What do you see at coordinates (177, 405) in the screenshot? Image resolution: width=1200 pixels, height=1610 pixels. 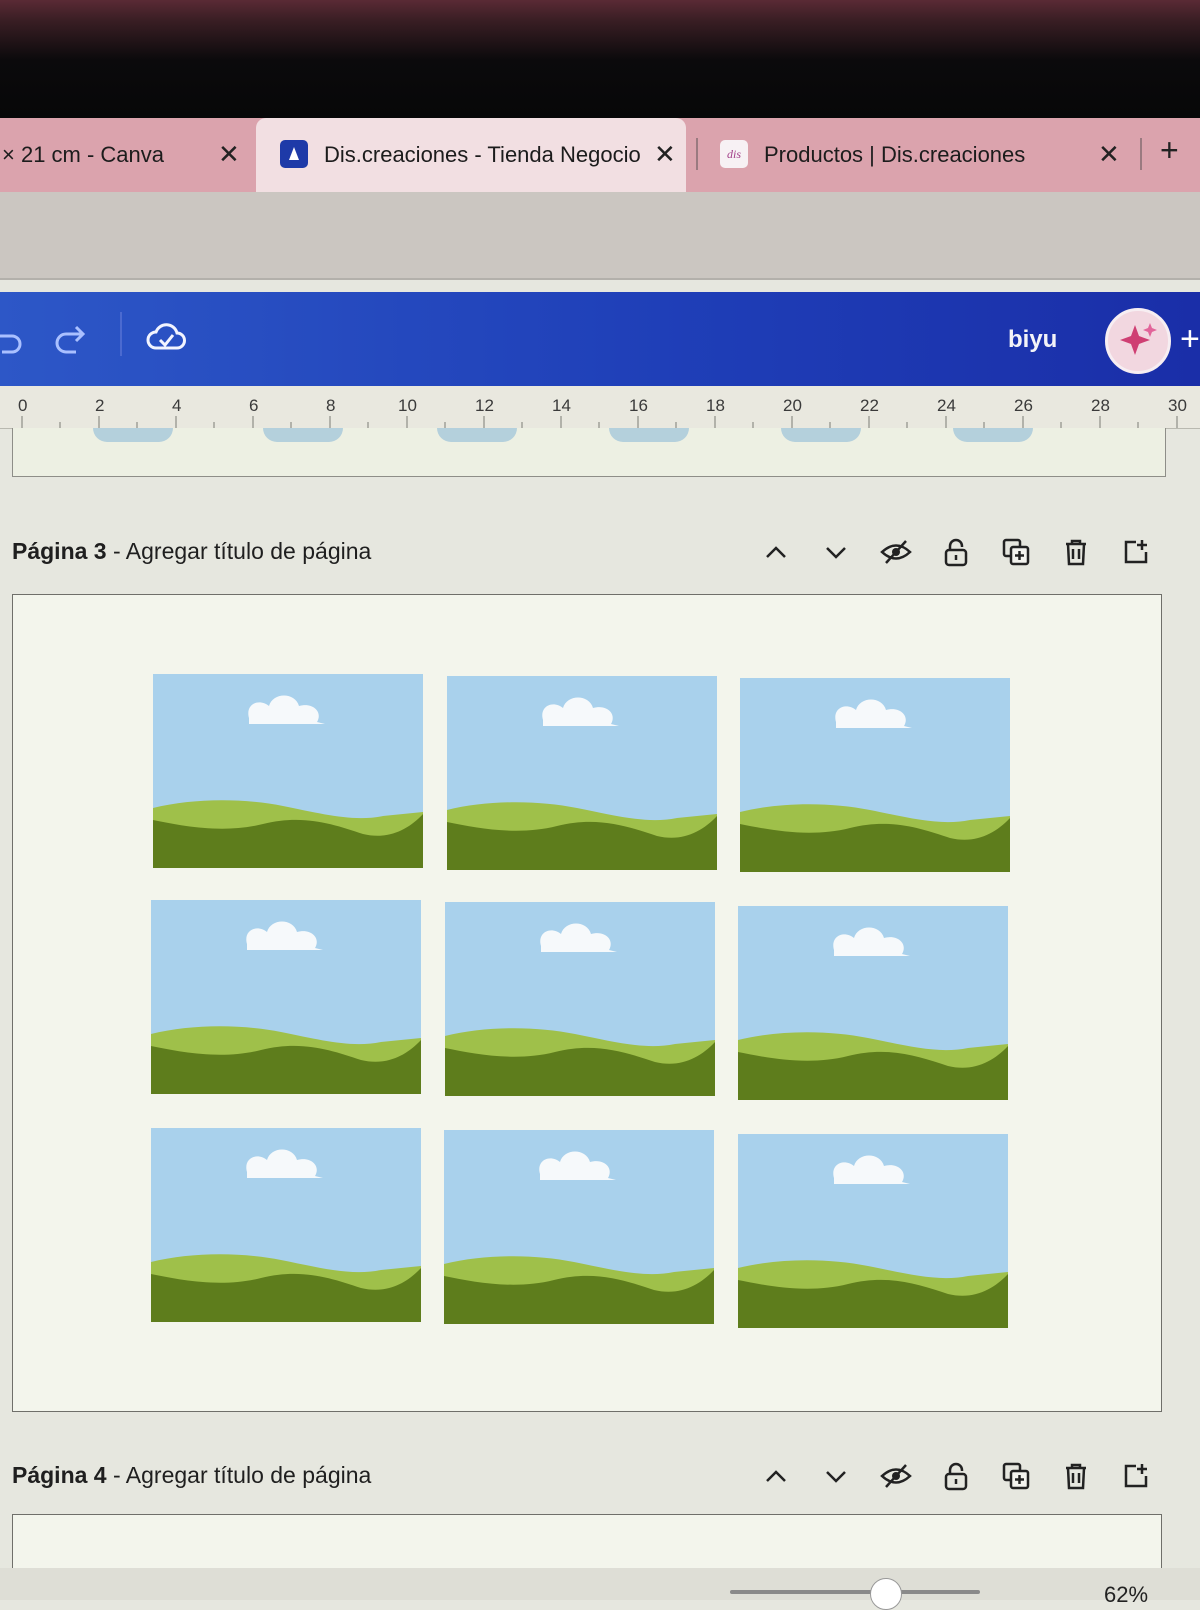 I see `ruler-label: 4` at bounding box center [177, 405].